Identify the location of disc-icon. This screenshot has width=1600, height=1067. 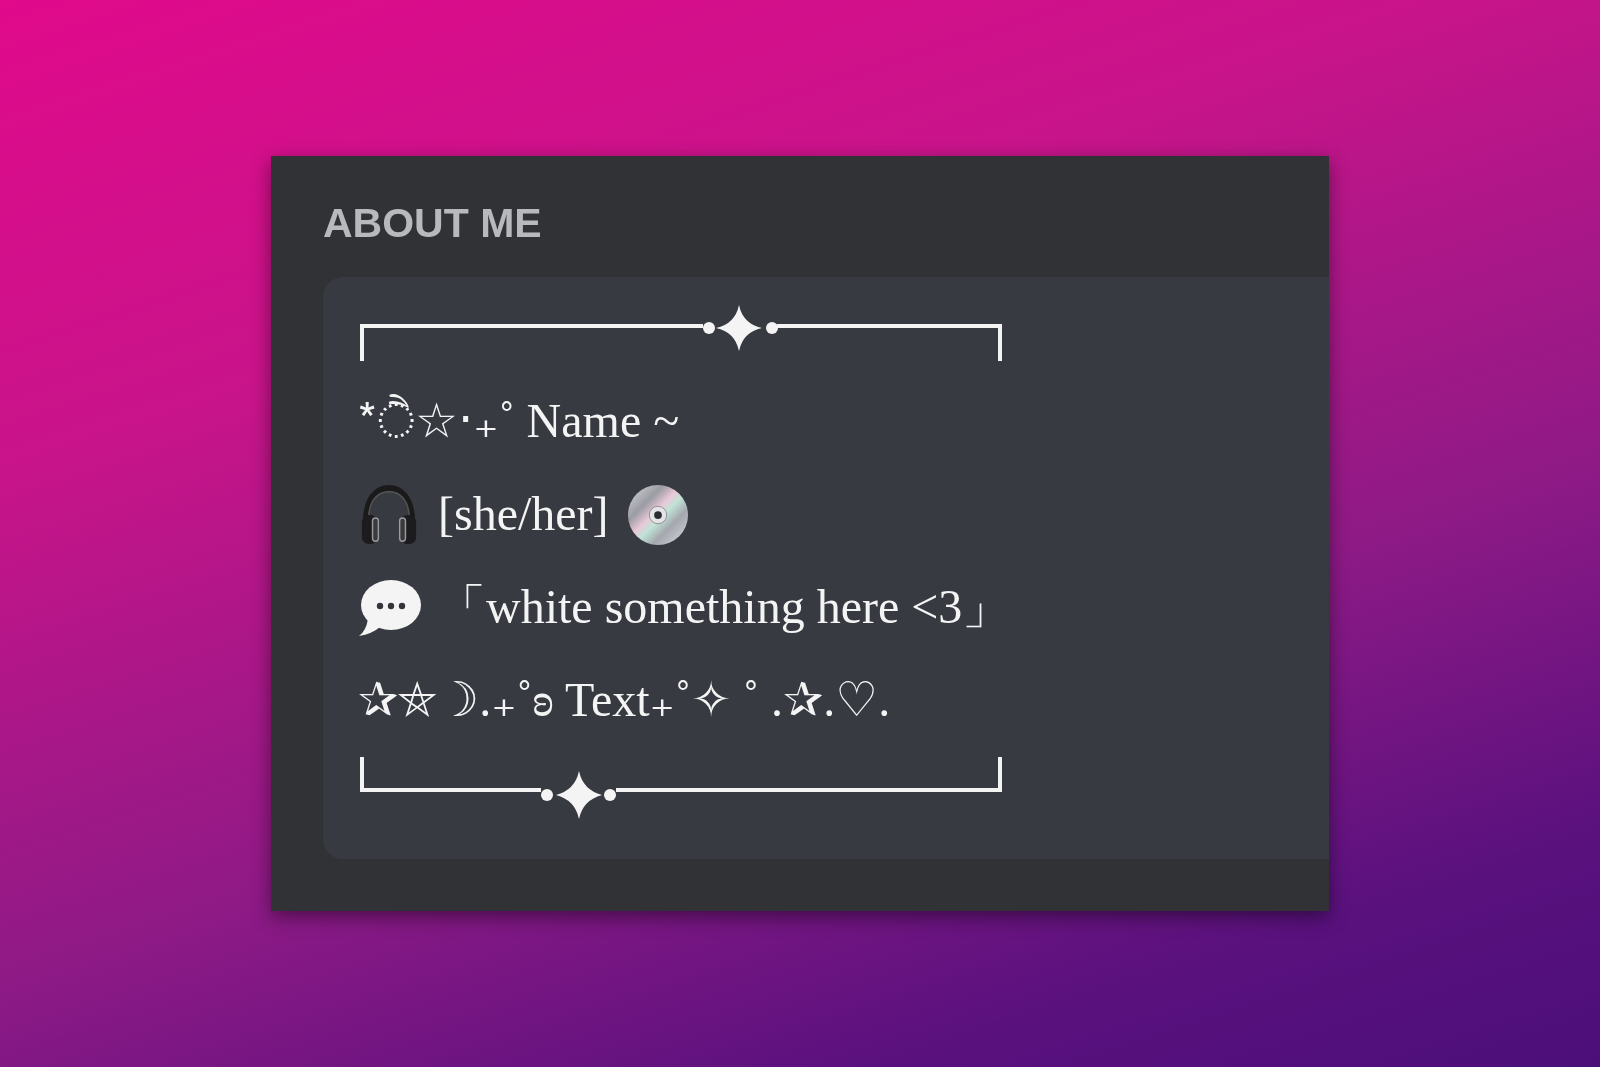
(657, 514).